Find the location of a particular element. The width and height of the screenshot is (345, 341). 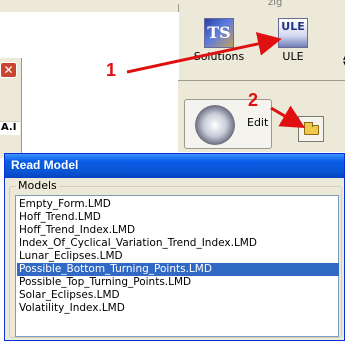

list-item: Hoff_Trend.LMD is located at coordinates (178, 217).